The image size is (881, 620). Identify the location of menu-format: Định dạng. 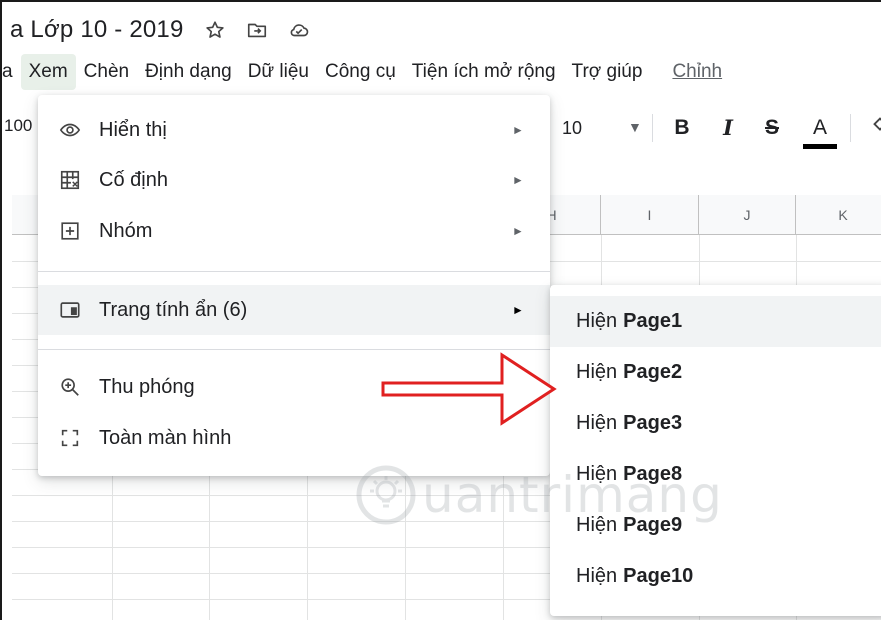
(188, 72).